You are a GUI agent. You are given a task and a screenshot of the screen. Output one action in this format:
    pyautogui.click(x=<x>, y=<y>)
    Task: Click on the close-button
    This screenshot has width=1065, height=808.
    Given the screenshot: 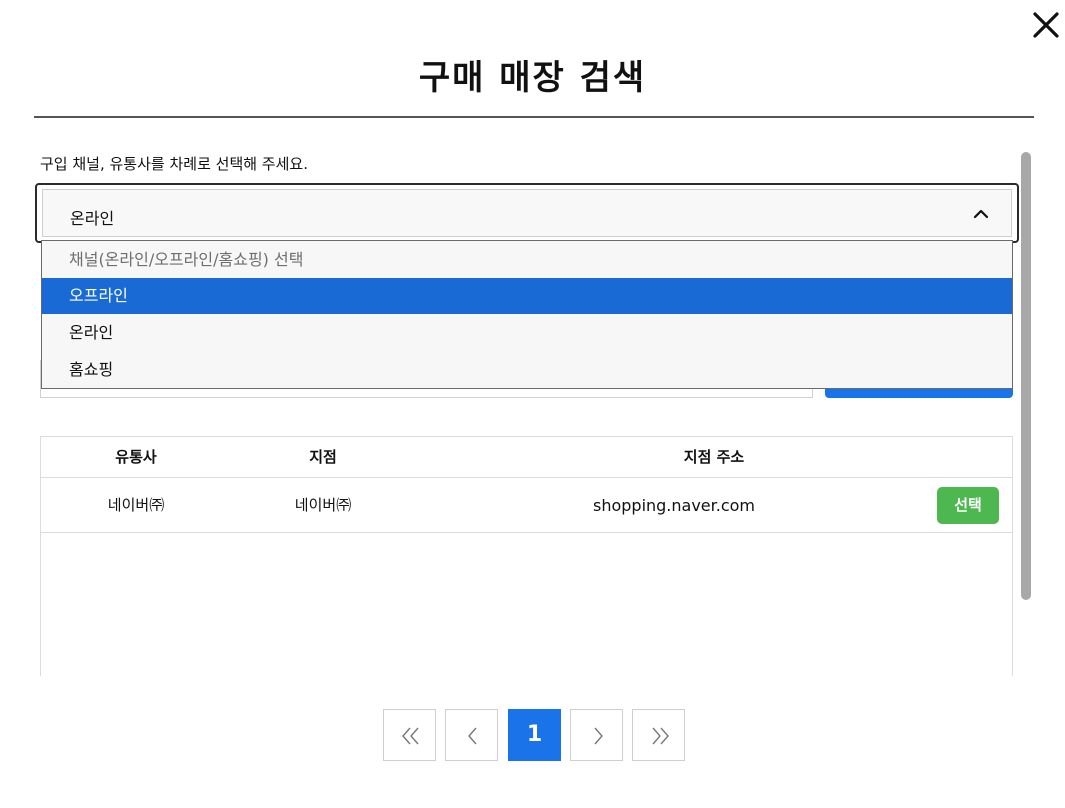 What is the action you would take?
    pyautogui.click(x=1046, y=25)
    